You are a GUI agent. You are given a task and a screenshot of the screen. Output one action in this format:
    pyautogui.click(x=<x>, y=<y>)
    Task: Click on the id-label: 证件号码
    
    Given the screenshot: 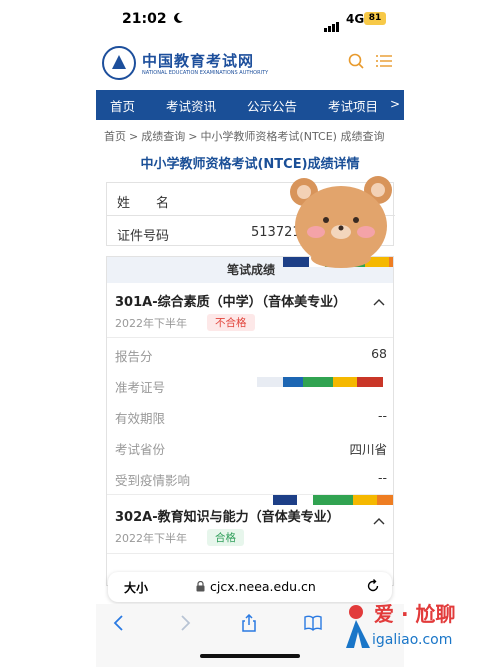 What is the action you would take?
    pyautogui.click(x=143, y=236)
    